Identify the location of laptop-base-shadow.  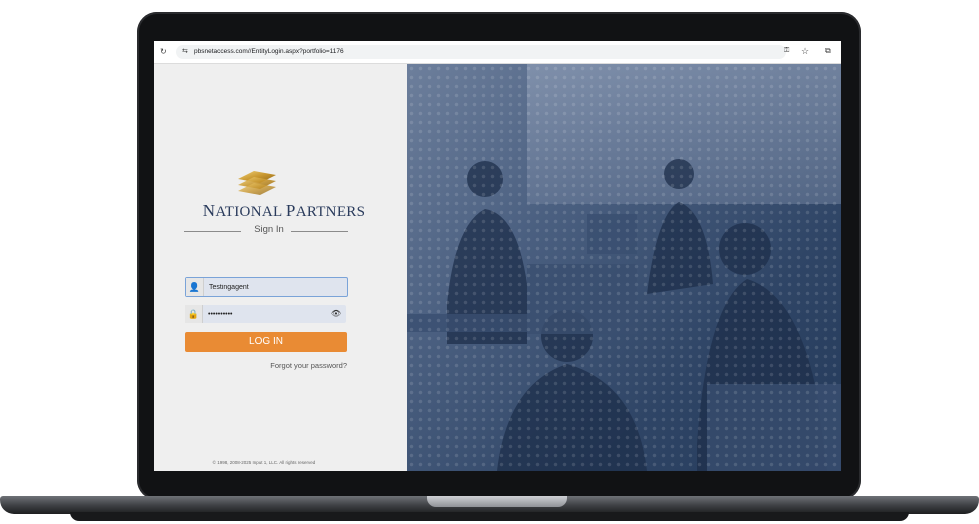
(489, 516).